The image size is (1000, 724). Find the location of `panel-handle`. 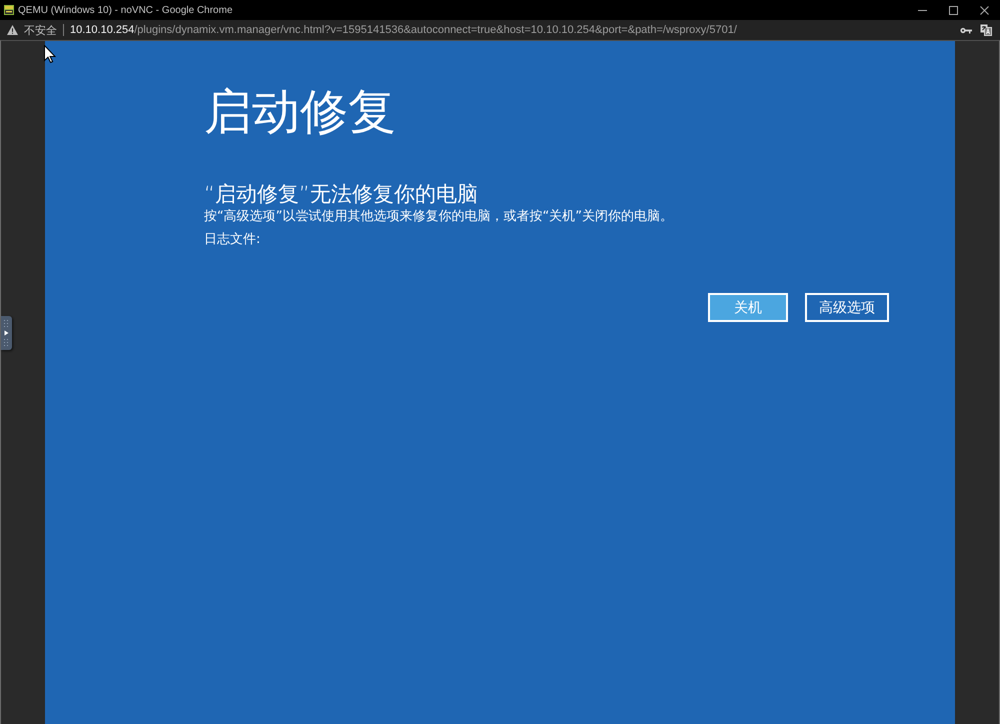

panel-handle is located at coordinates (6, 333).